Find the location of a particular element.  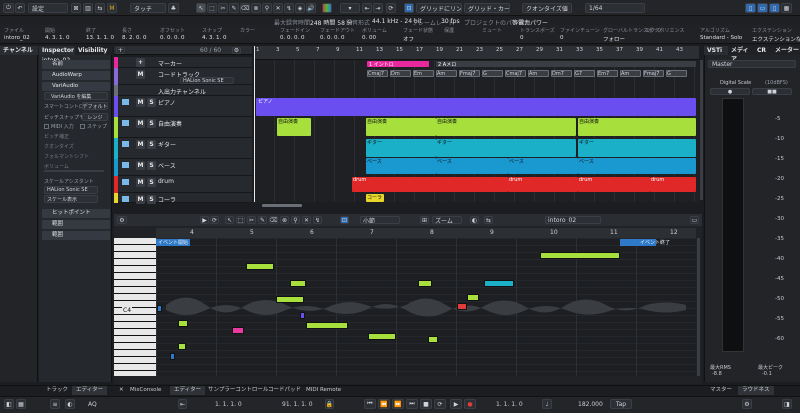

meter-hold-button: ■■ is located at coordinates (772, 91).